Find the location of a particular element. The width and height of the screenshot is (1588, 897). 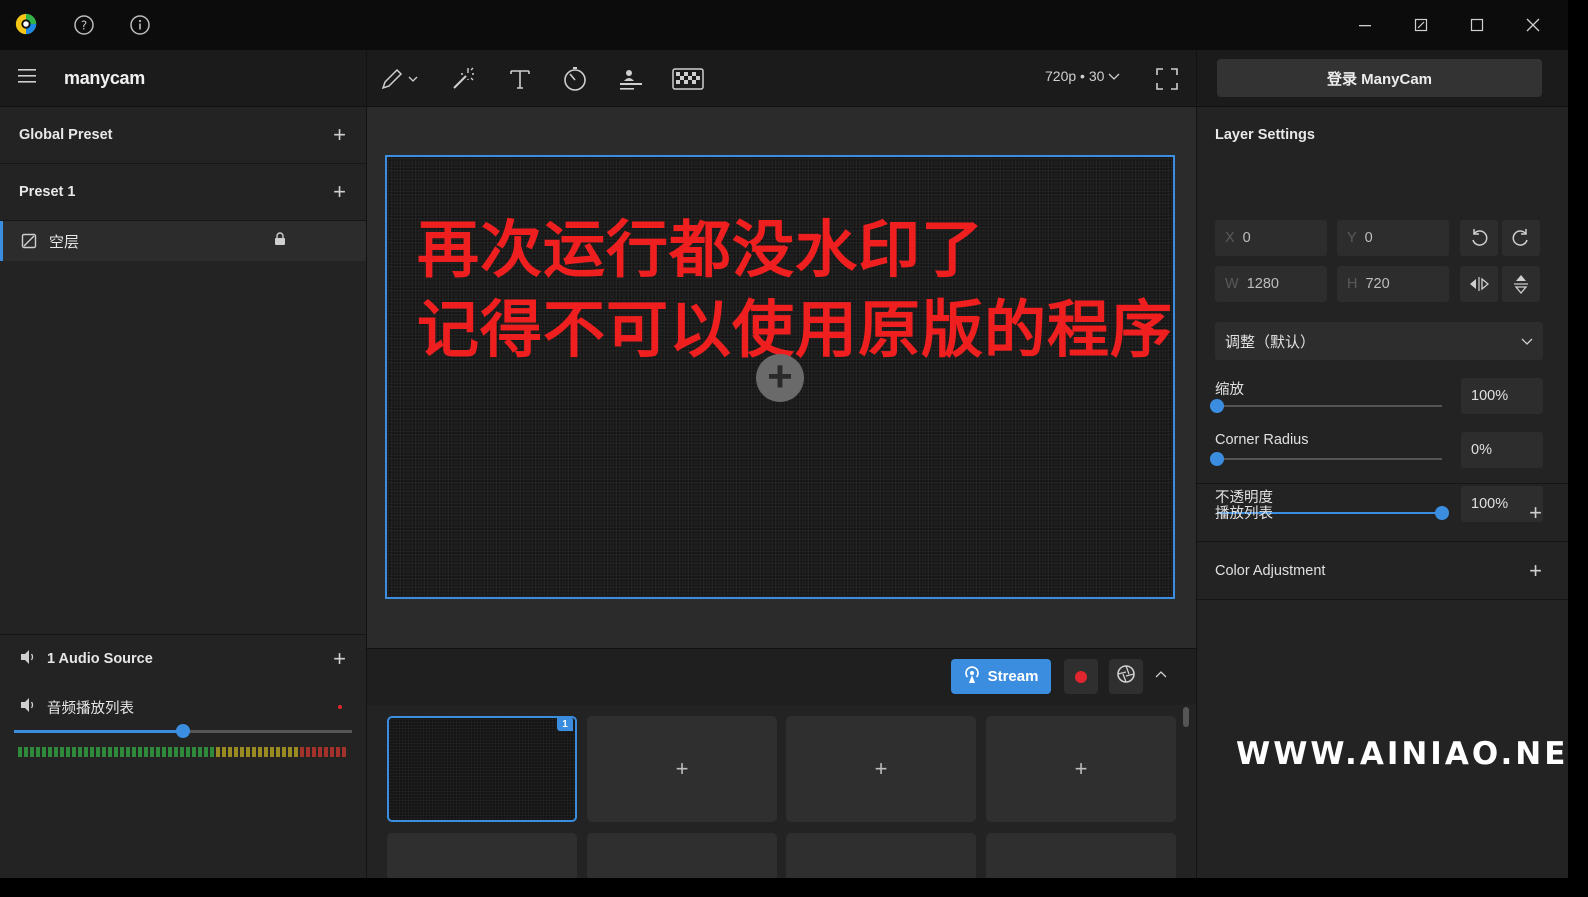

resolution-select: 720p • 30 is located at coordinates (1082, 76).